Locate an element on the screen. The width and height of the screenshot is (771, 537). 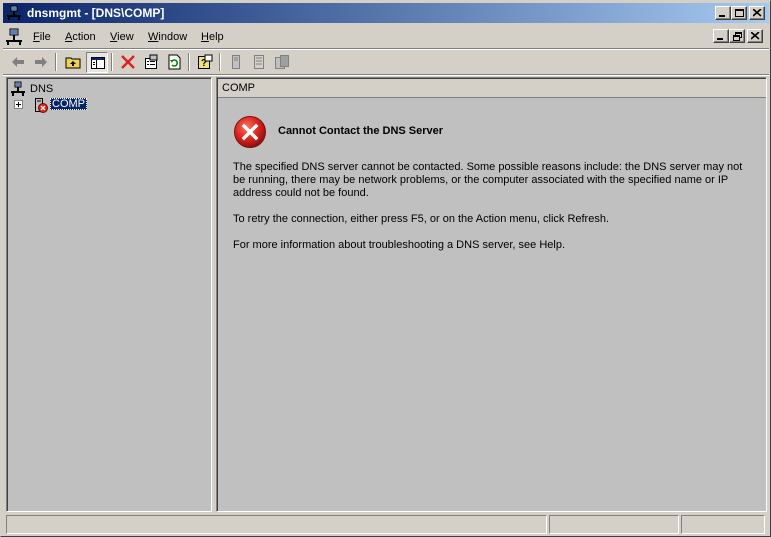
delete-button is located at coordinates (128, 62).